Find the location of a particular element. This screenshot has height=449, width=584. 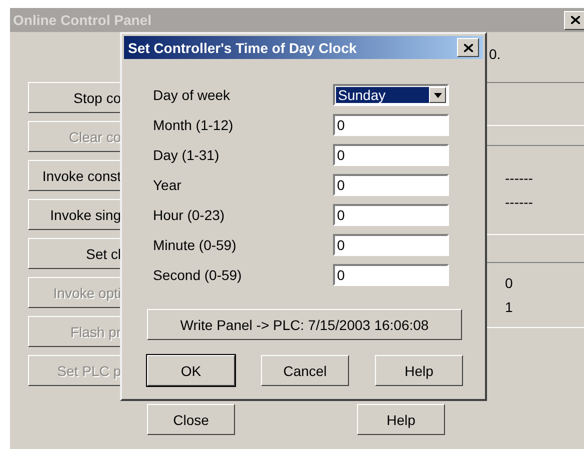

field-label: Minute (0-59) is located at coordinates (195, 245).